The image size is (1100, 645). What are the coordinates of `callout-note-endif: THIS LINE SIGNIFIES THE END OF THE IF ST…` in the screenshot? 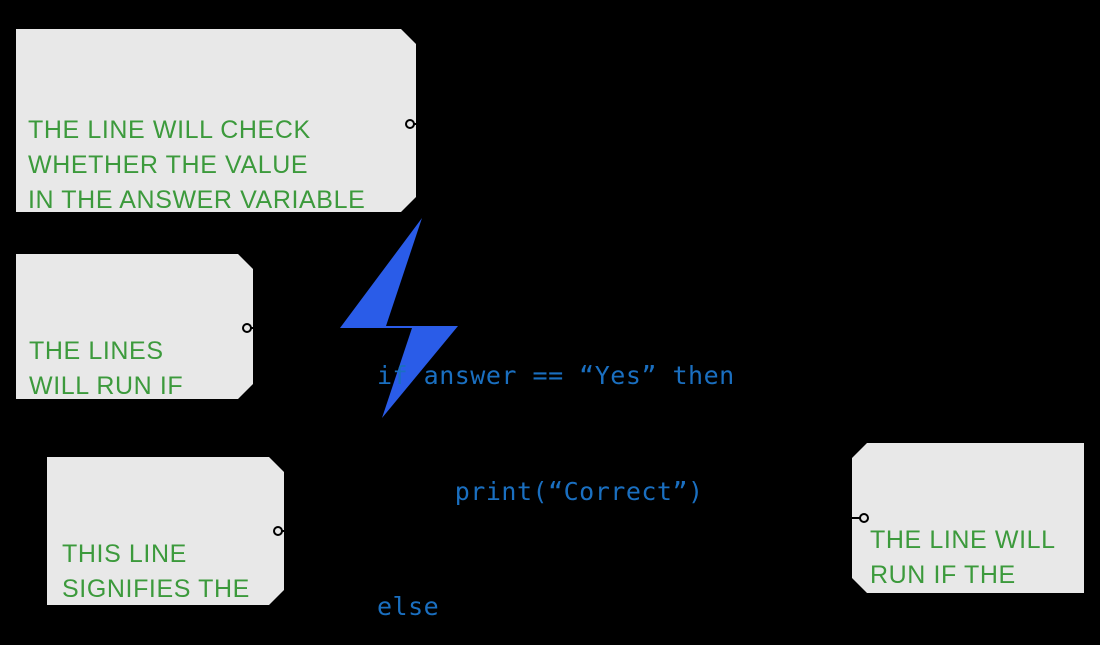 It's located at (165, 531).